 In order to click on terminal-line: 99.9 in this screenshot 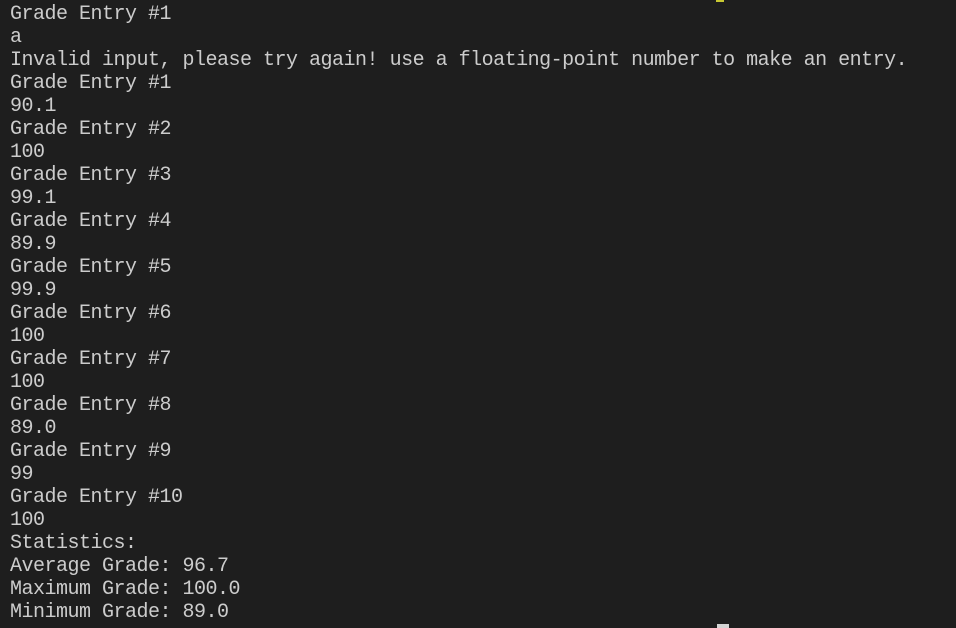, I will do `click(33, 290)`.